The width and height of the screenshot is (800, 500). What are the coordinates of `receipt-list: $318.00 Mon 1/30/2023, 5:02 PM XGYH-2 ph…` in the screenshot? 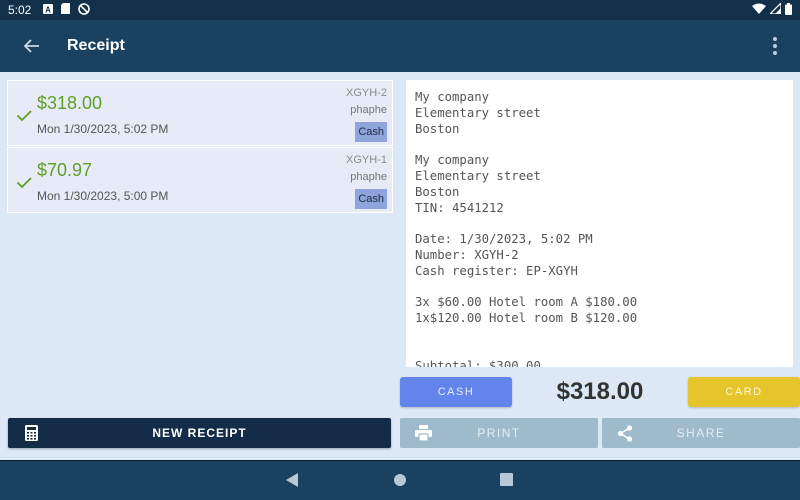 It's located at (200, 147).